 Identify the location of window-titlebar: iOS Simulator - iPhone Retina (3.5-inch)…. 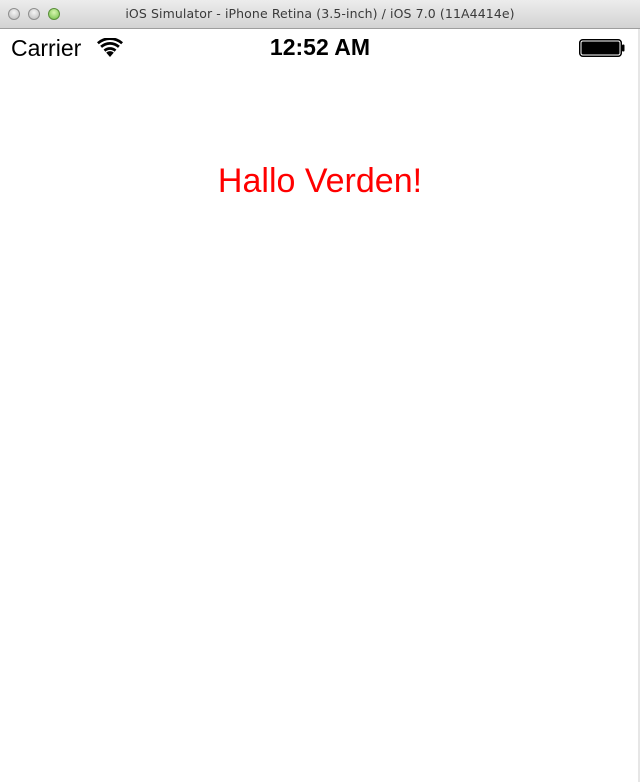
(320, 14).